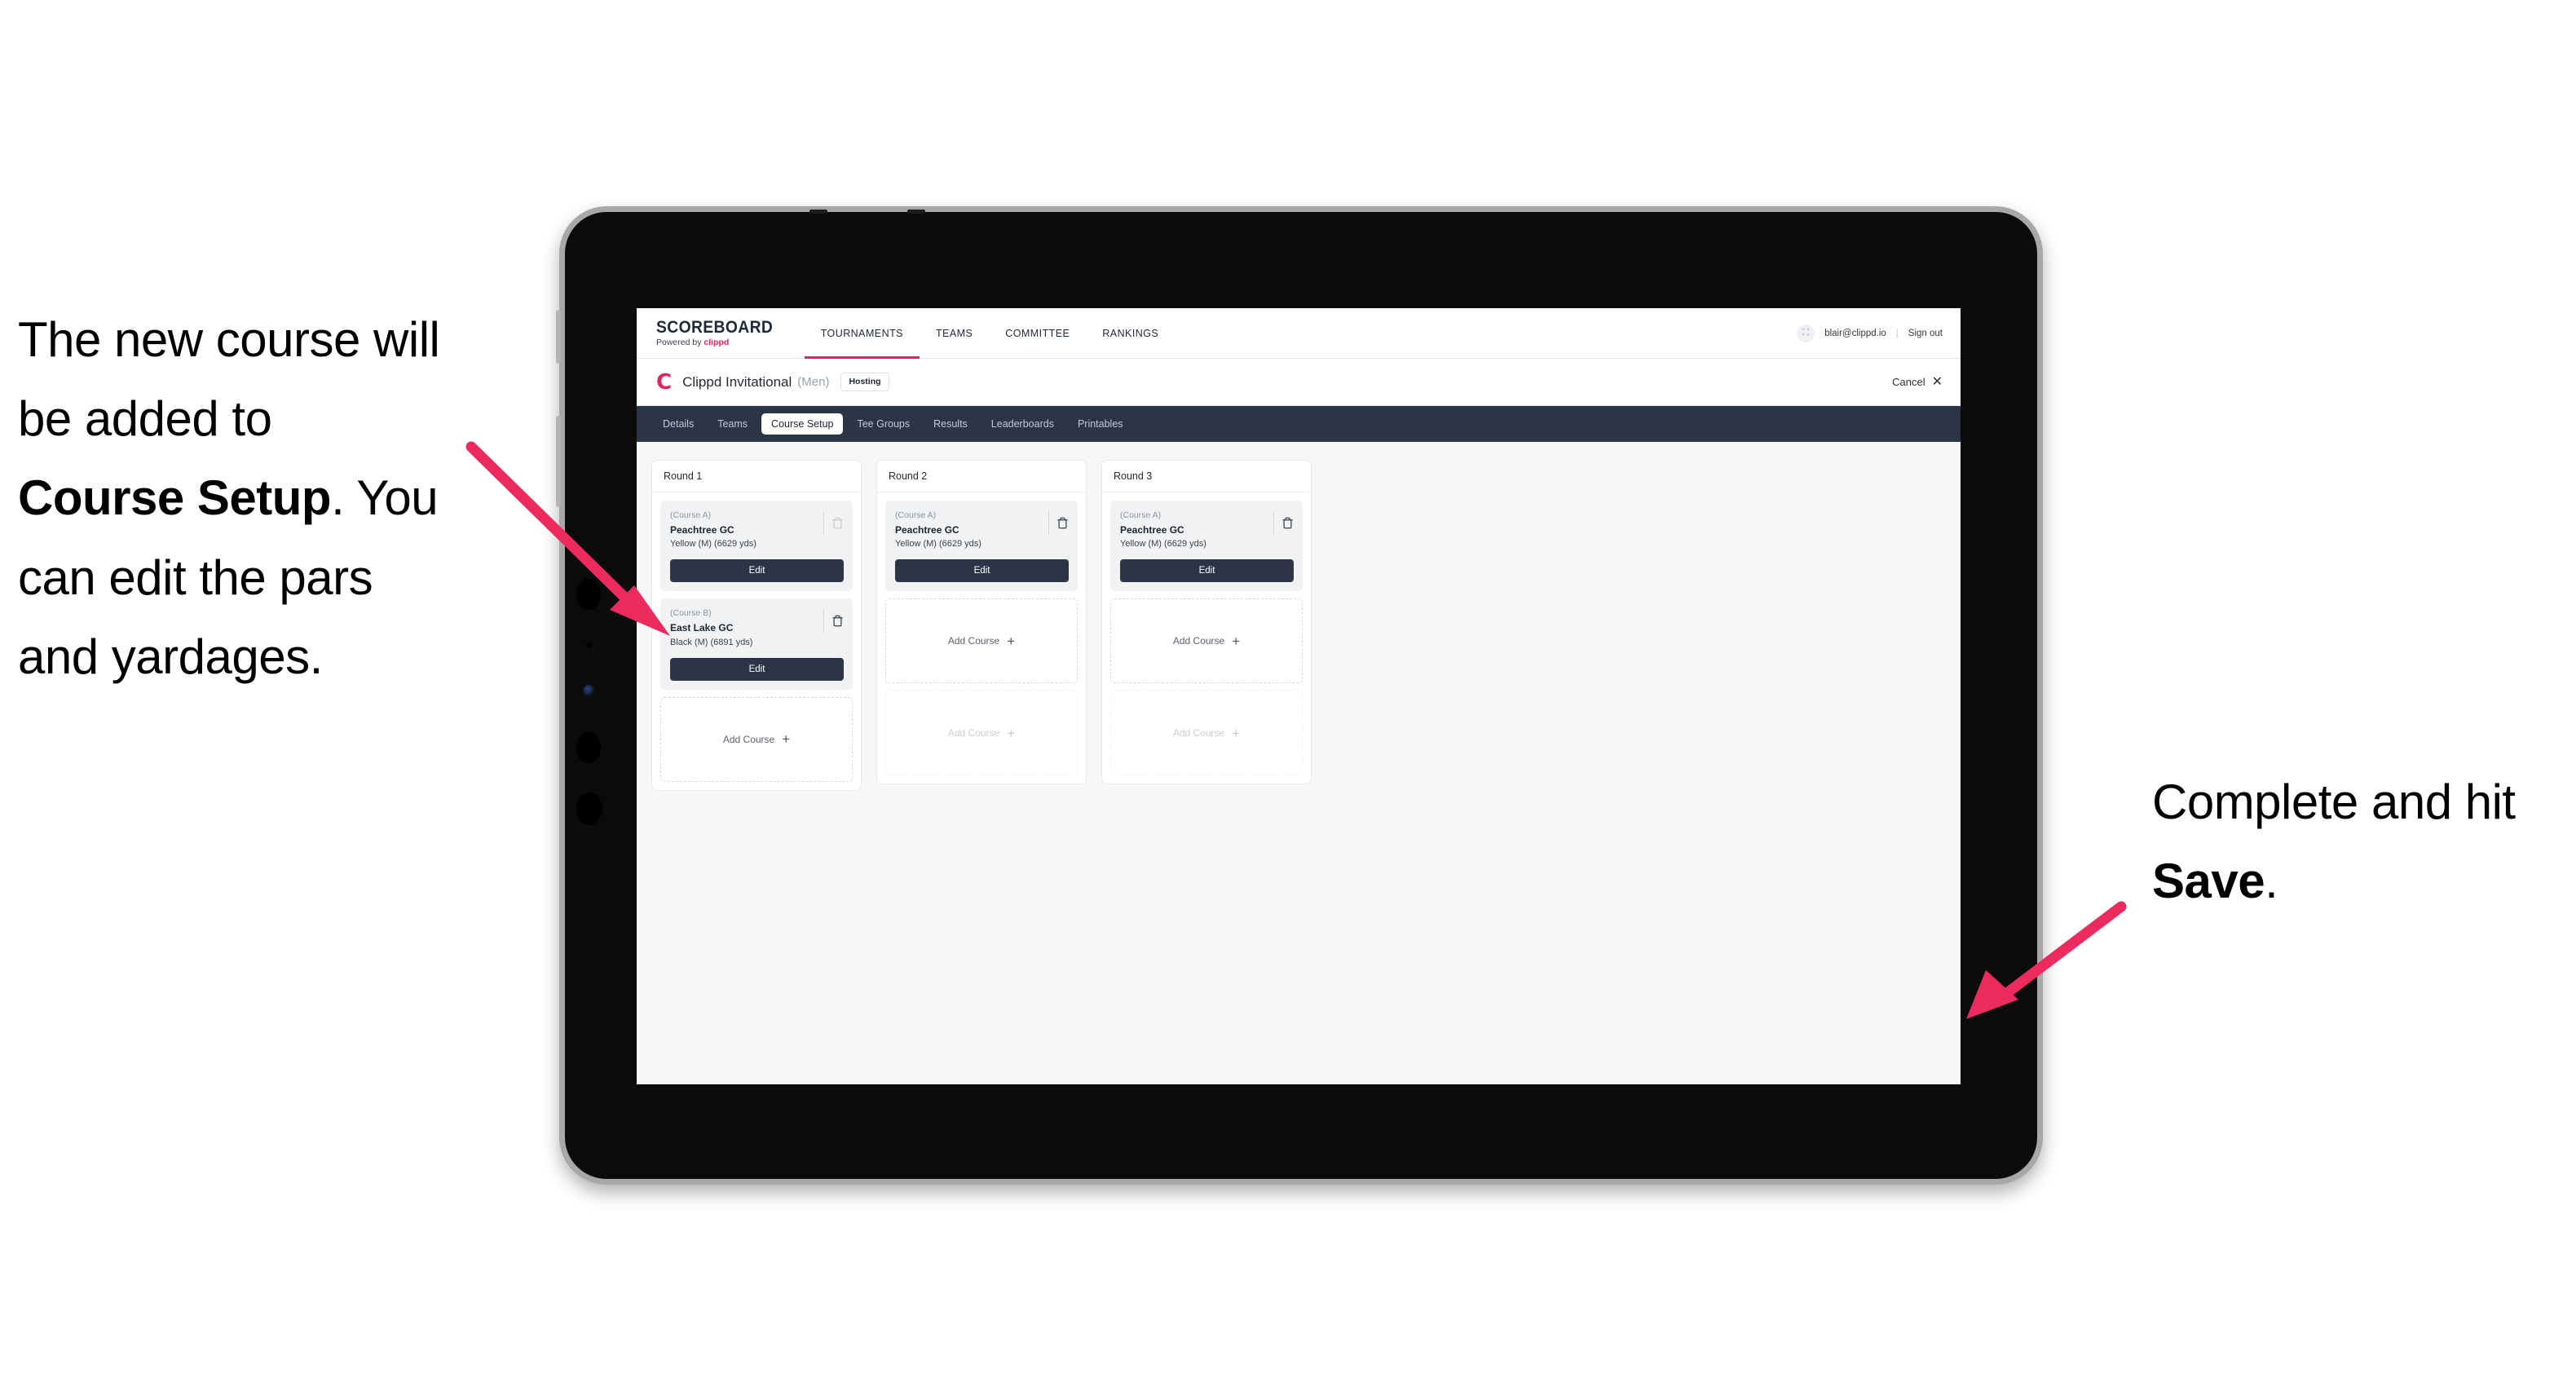  Describe the element at coordinates (1925, 334) in the screenshot. I see `sign-out-link: Sign out` at that location.